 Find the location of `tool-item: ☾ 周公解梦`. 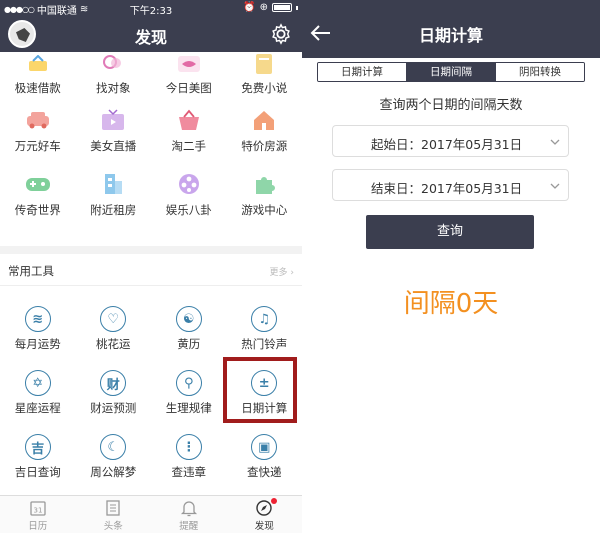

tool-item: ☾ 周公解梦 is located at coordinates (114, 456).